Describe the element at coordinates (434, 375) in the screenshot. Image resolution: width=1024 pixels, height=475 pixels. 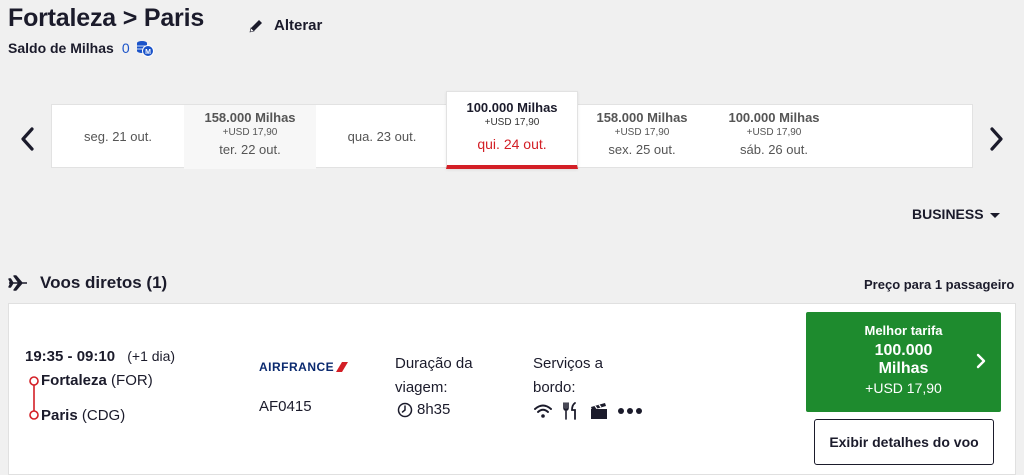
I see `duration-label: Duração da viagem:` at that location.